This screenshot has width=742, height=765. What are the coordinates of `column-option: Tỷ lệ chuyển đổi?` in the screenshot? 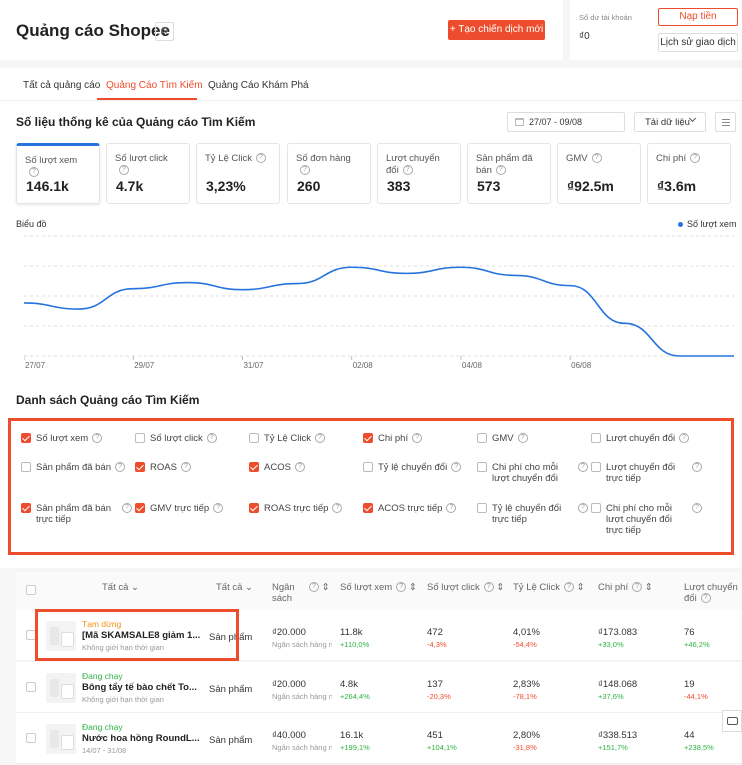 It's located at (419, 467).